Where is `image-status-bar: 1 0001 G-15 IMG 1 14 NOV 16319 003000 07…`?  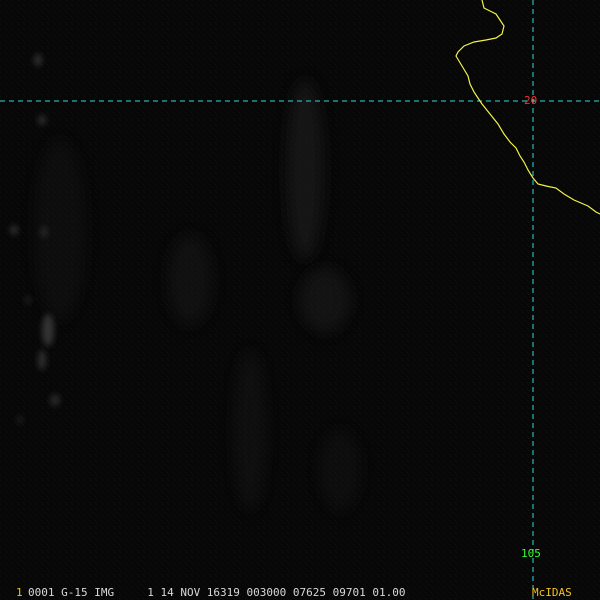 image-status-bar: 1 0001 G-15 IMG 1 14 NOV 16319 003000 07… is located at coordinates (300, 593).